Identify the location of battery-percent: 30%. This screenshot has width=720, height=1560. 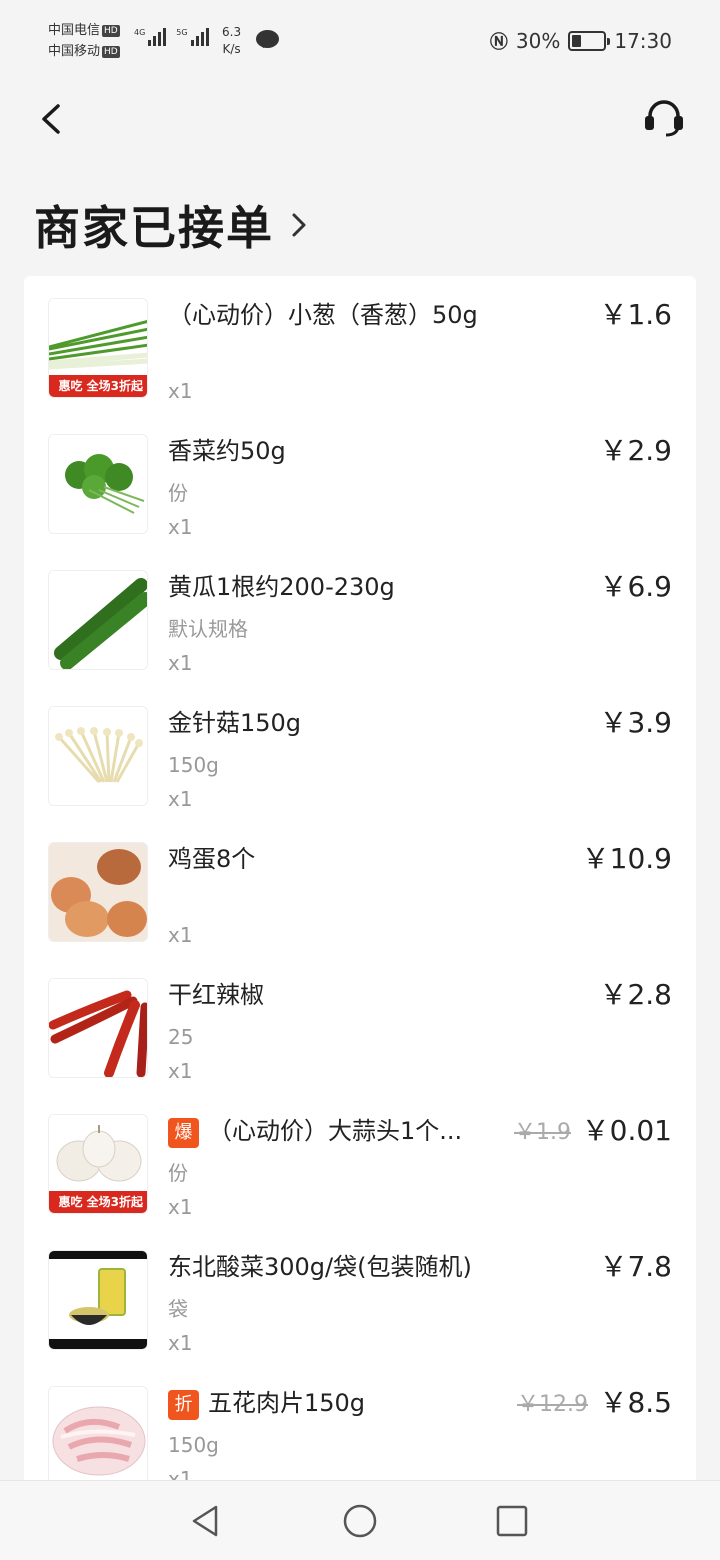
(538, 41).